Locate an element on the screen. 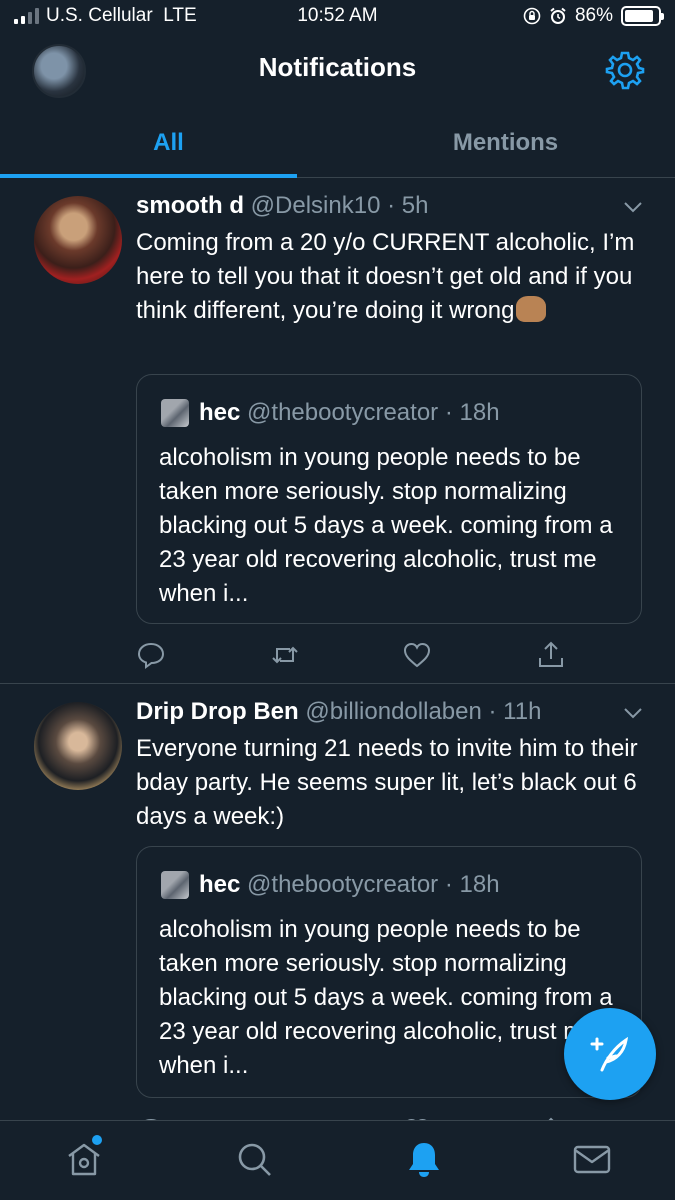 Image resolution: width=675 pixels, height=1200 pixels. header: Notifications is located at coordinates (337, 71).